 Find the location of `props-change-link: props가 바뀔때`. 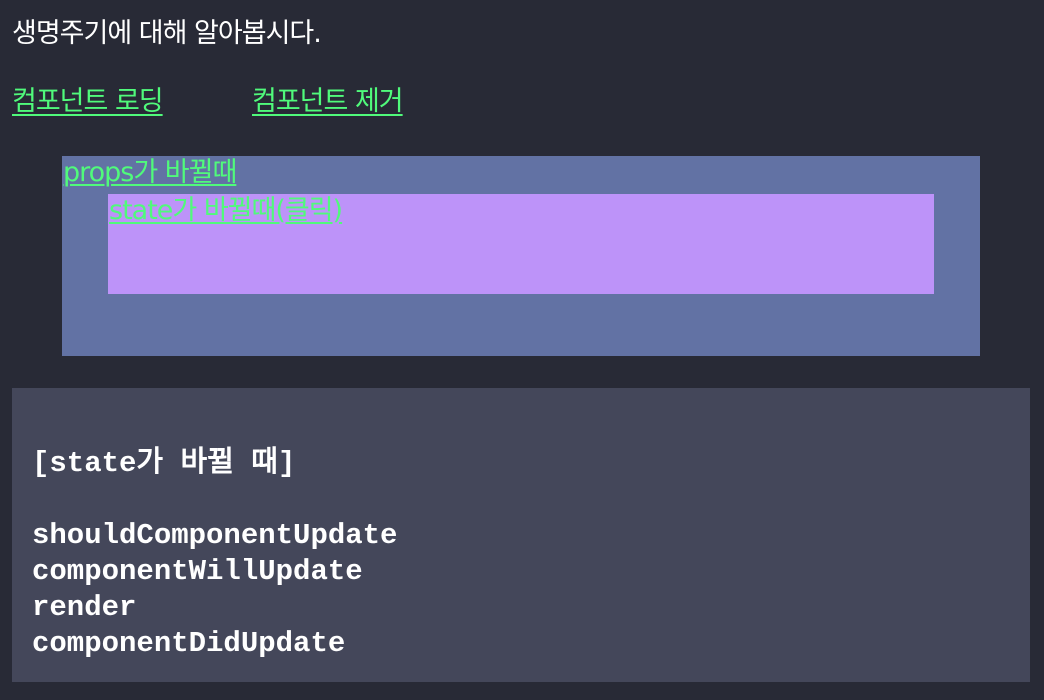

props-change-link: props가 바뀔때 is located at coordinates (150, 173).